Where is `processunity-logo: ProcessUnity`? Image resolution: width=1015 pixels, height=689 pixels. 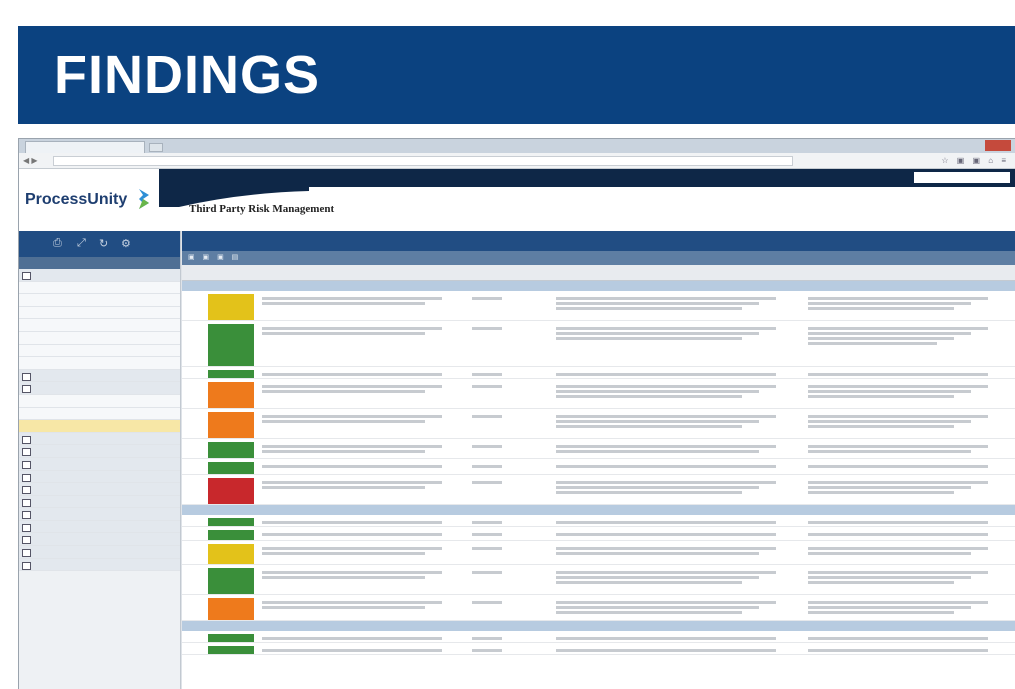 processunity-logo: ProcessUnity is located at coordinates (76, 199).